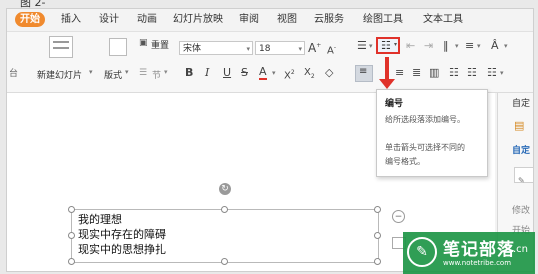  Describe the element at coordinates (263, 73) in the screenshot. I see `font-color-icon: A` at that location.